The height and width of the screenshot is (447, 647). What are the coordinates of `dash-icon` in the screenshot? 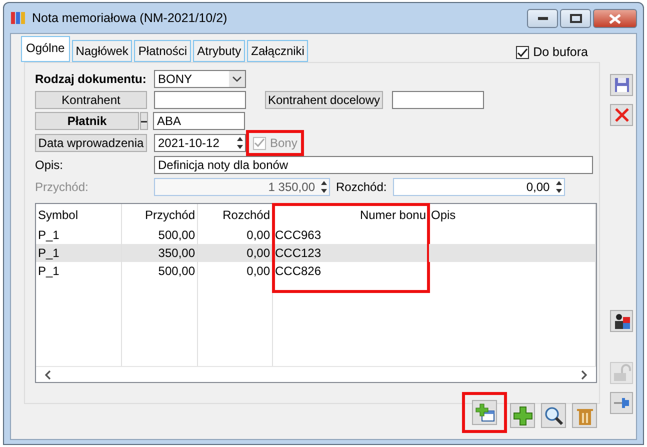 It's located at (144, 121).